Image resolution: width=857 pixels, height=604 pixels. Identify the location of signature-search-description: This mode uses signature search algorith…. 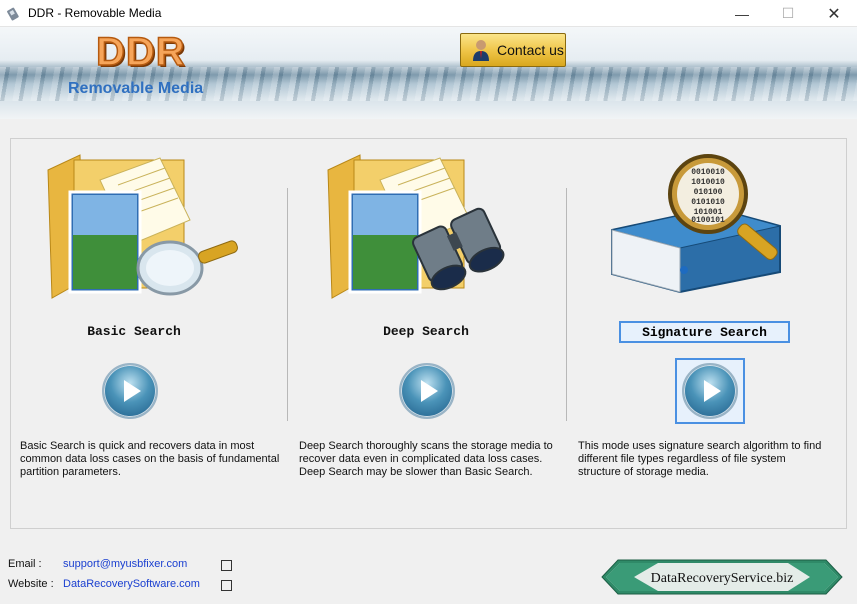
(700, 459).